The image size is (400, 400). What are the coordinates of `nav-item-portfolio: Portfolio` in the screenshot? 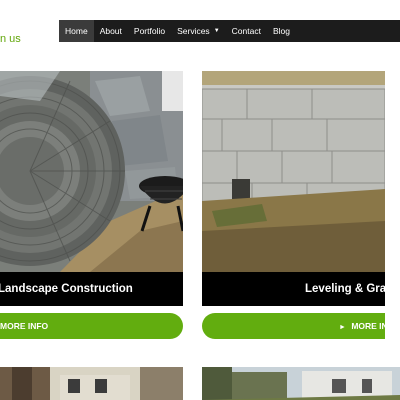 It's located at (149, 31).